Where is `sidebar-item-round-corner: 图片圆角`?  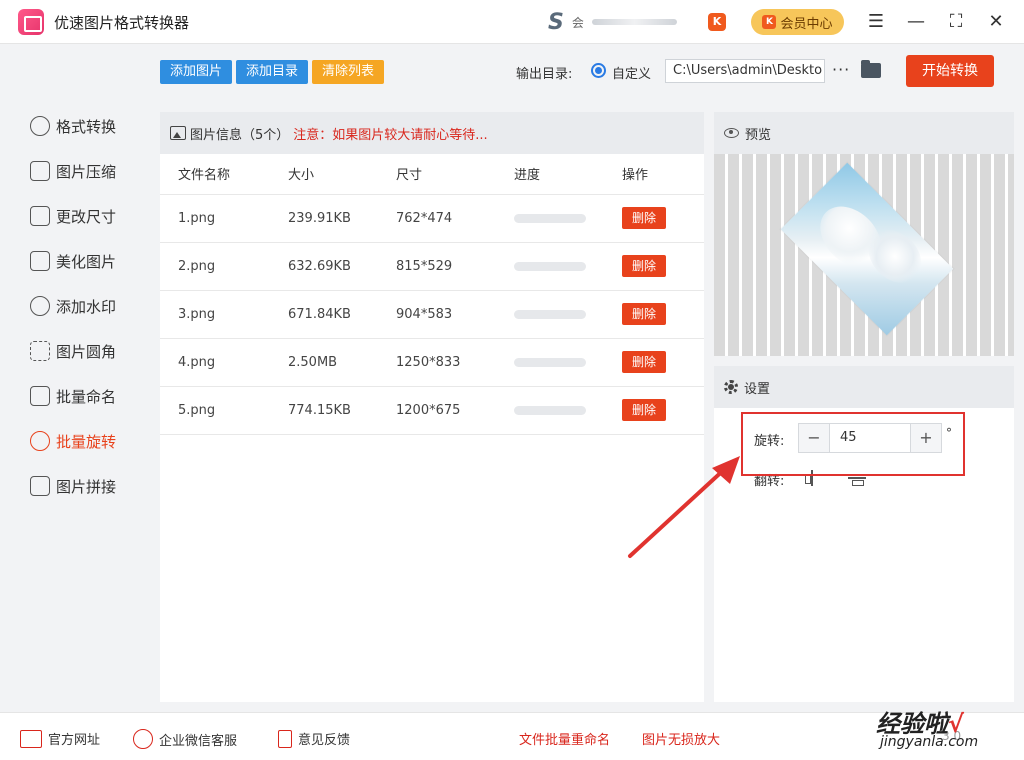
sidebar-item-round-corner: 图片圆角 is located at coordinates (73, 351).